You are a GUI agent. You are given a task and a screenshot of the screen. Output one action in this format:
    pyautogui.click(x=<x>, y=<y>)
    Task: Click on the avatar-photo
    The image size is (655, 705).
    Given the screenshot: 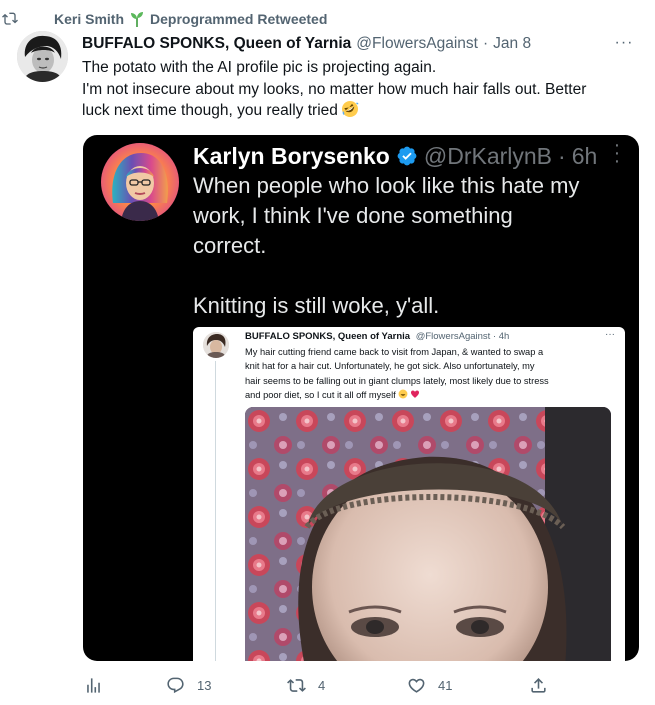 What is the action you would take?
    pyautogui.click(x=42, y=56)
    